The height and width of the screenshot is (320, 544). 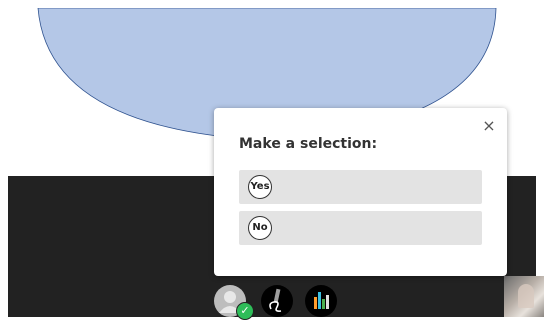 What do you see at coordinates (245, 311) in the screenshot?
I see `checkmark-icon: ✓` at bounding box center [245, 311].